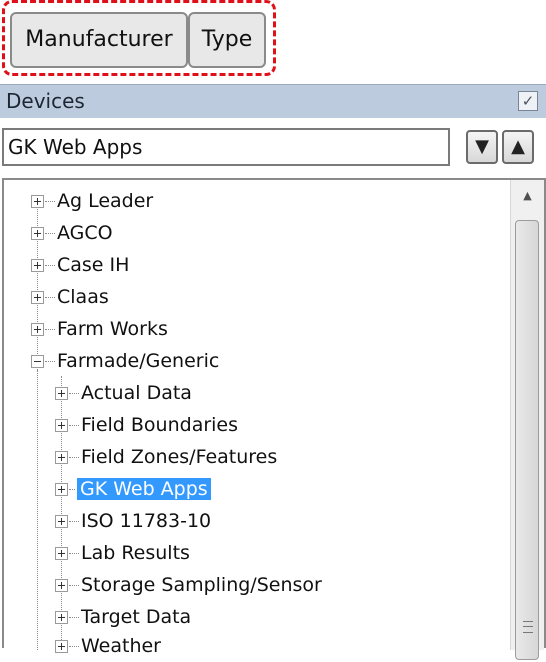  I want to click on tree-node-agco: AGCO, so click(72, 233).